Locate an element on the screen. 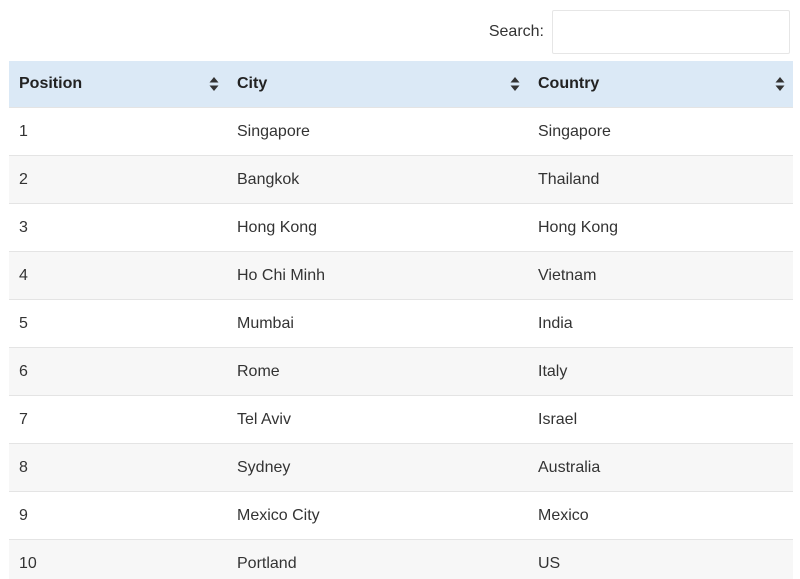  table-header: Position City Country is located at coordinates (401, 84).